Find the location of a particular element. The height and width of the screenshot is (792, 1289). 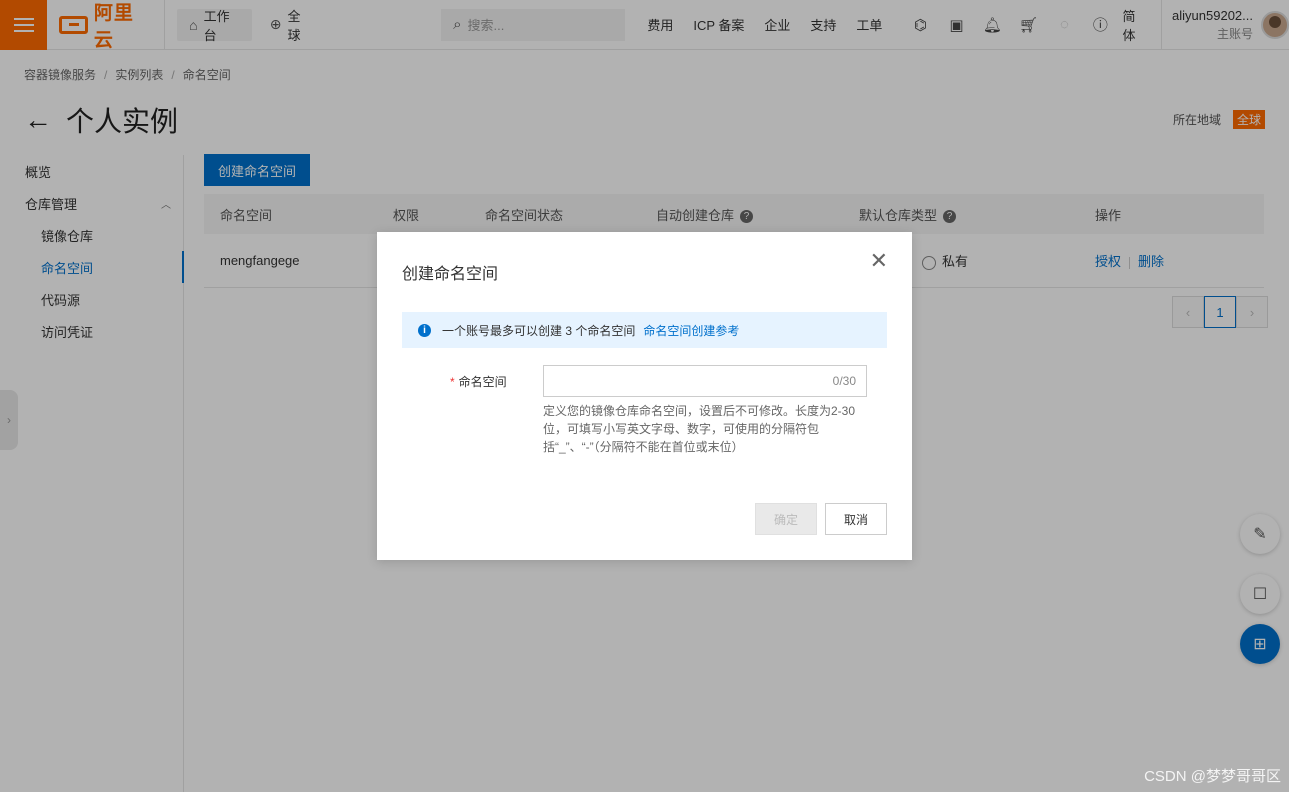

char-counter: 0/30 is located at coordinates (844, 381).